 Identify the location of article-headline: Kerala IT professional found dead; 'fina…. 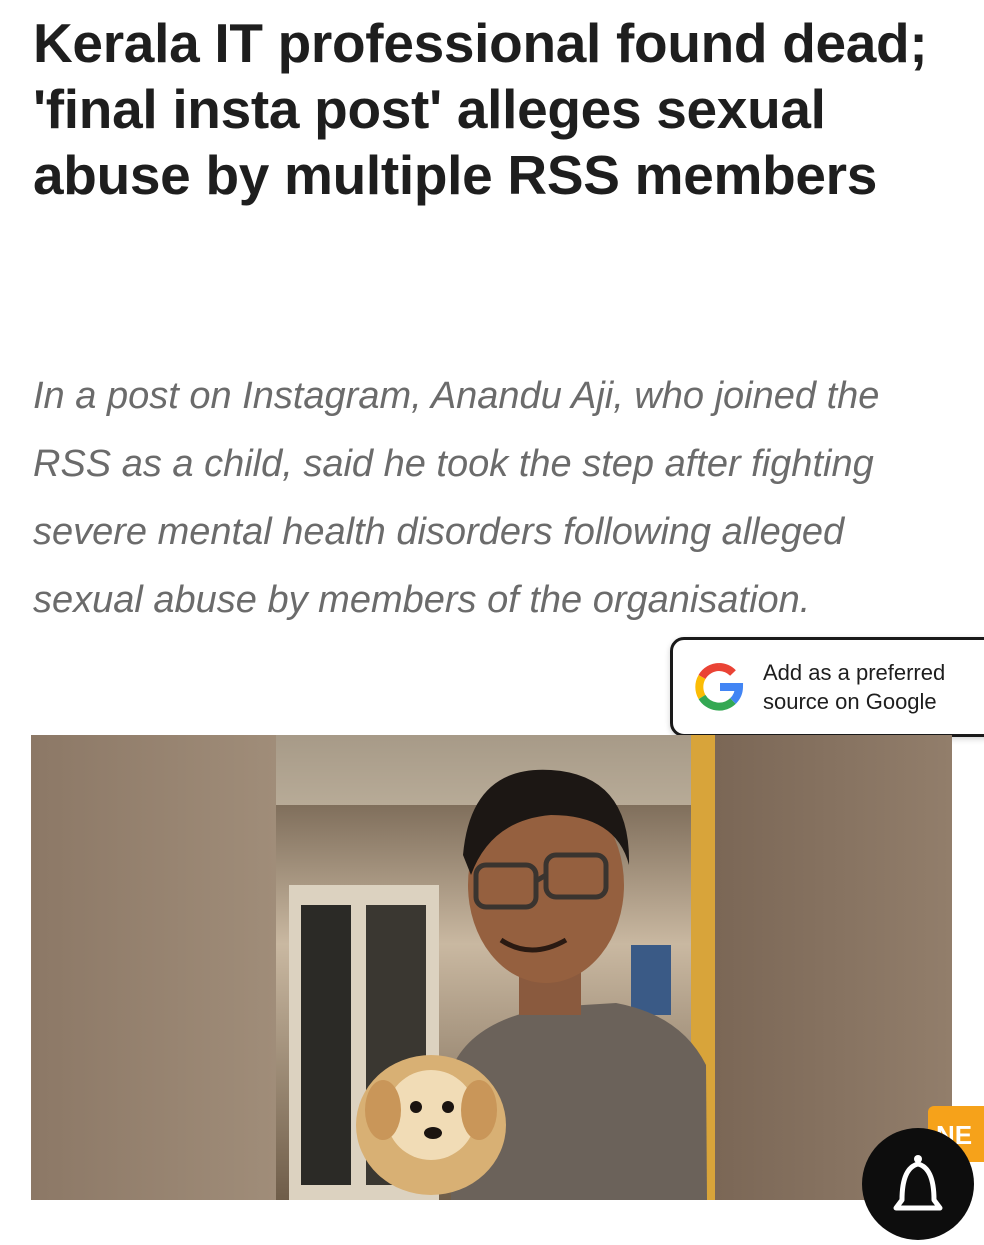
(480, 109).